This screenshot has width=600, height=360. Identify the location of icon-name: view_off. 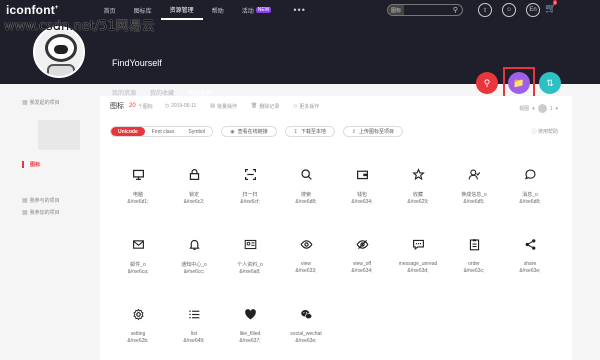
(362, 264).